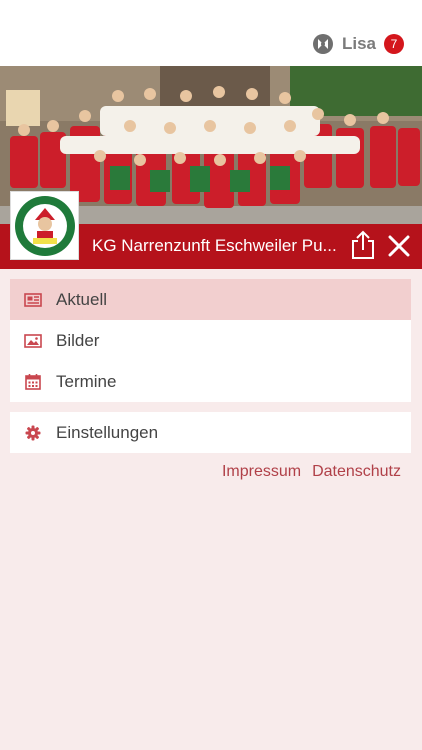 The height and width of the screenshot is (750, 422). I want to click on newspaper-icon, so click(33, 300).